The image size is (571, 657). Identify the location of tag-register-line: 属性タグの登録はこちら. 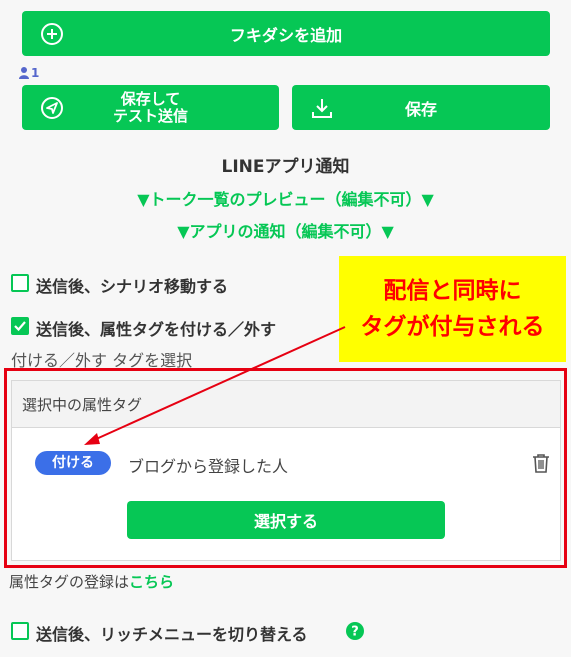
(91, 581).